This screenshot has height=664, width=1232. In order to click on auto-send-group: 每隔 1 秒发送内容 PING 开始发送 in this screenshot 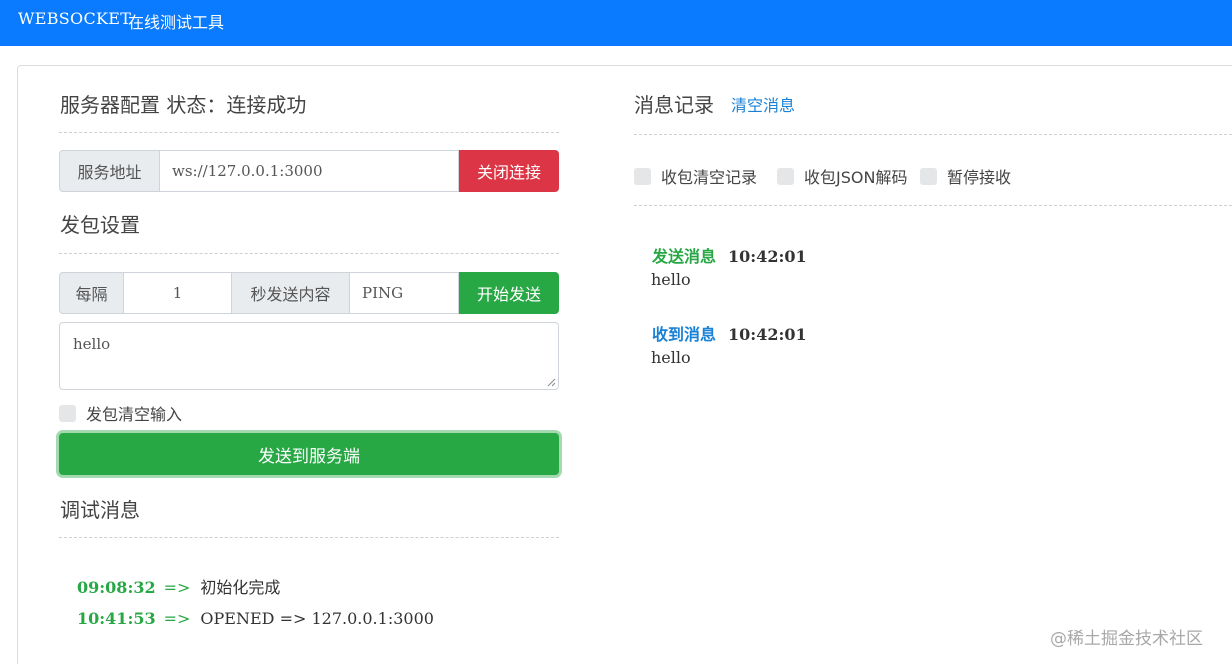, I will do `click(309, 293)`.